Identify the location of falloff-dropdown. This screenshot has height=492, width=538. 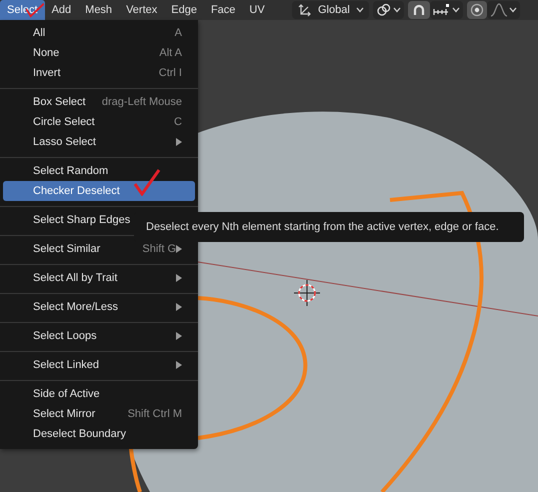
(503, 10).